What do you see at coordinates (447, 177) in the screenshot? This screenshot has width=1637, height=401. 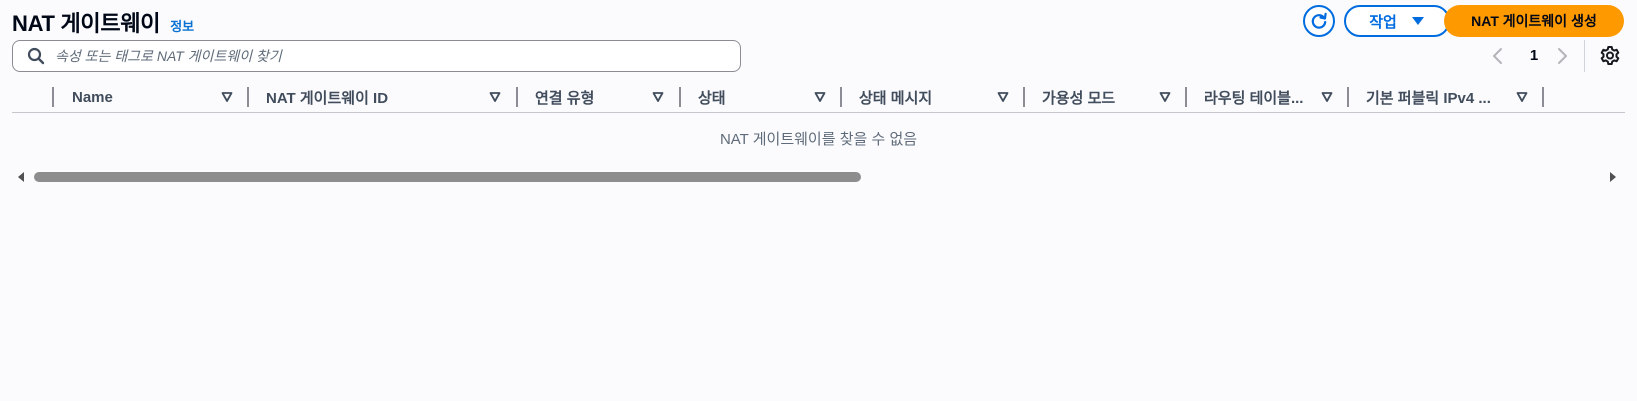 I see `horizontal-scrollbar-thumb` at bounding box center [447, 177].